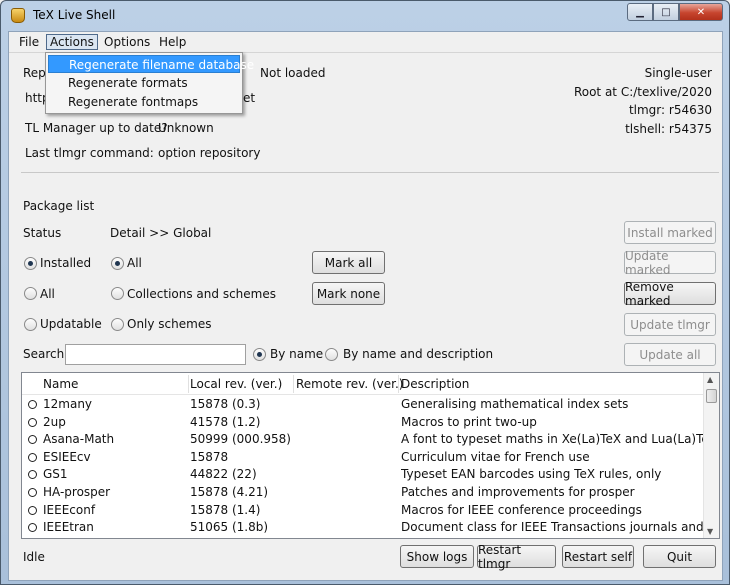 This screenshot has width=730, height=585. I want to click on package-description: Curriculum vitae for French use, so click(495, 456).